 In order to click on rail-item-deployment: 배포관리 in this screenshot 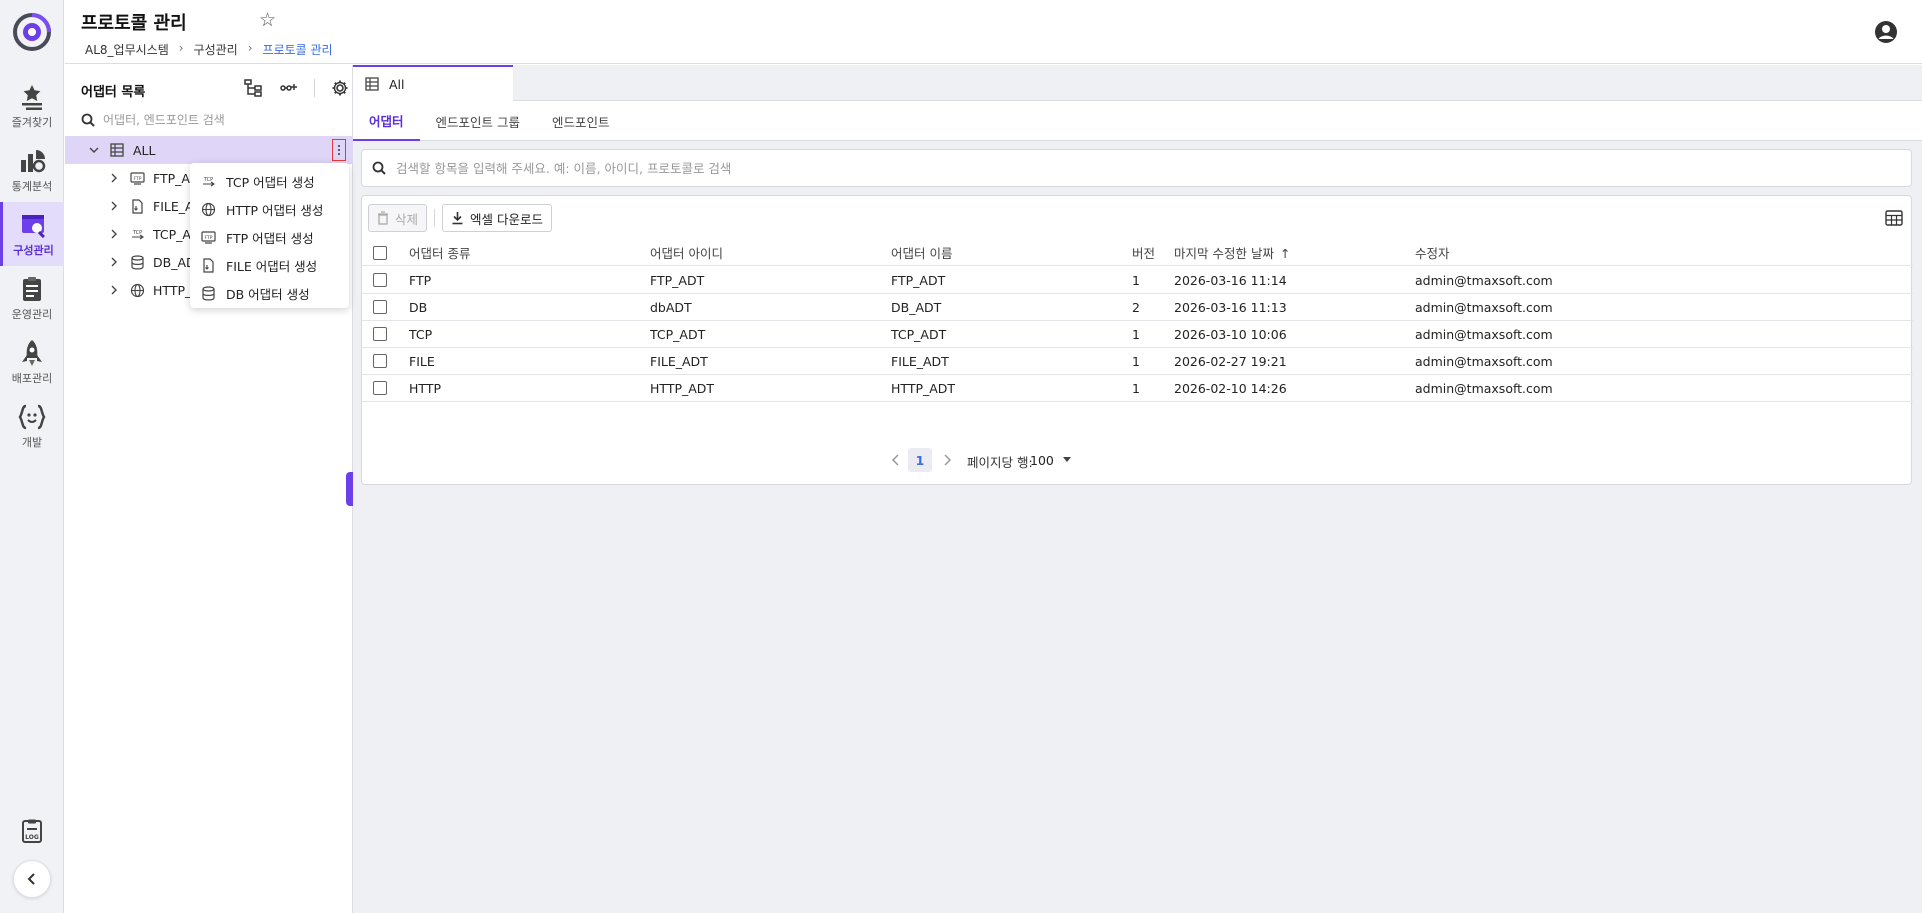, I will do `click(32, 362)`.